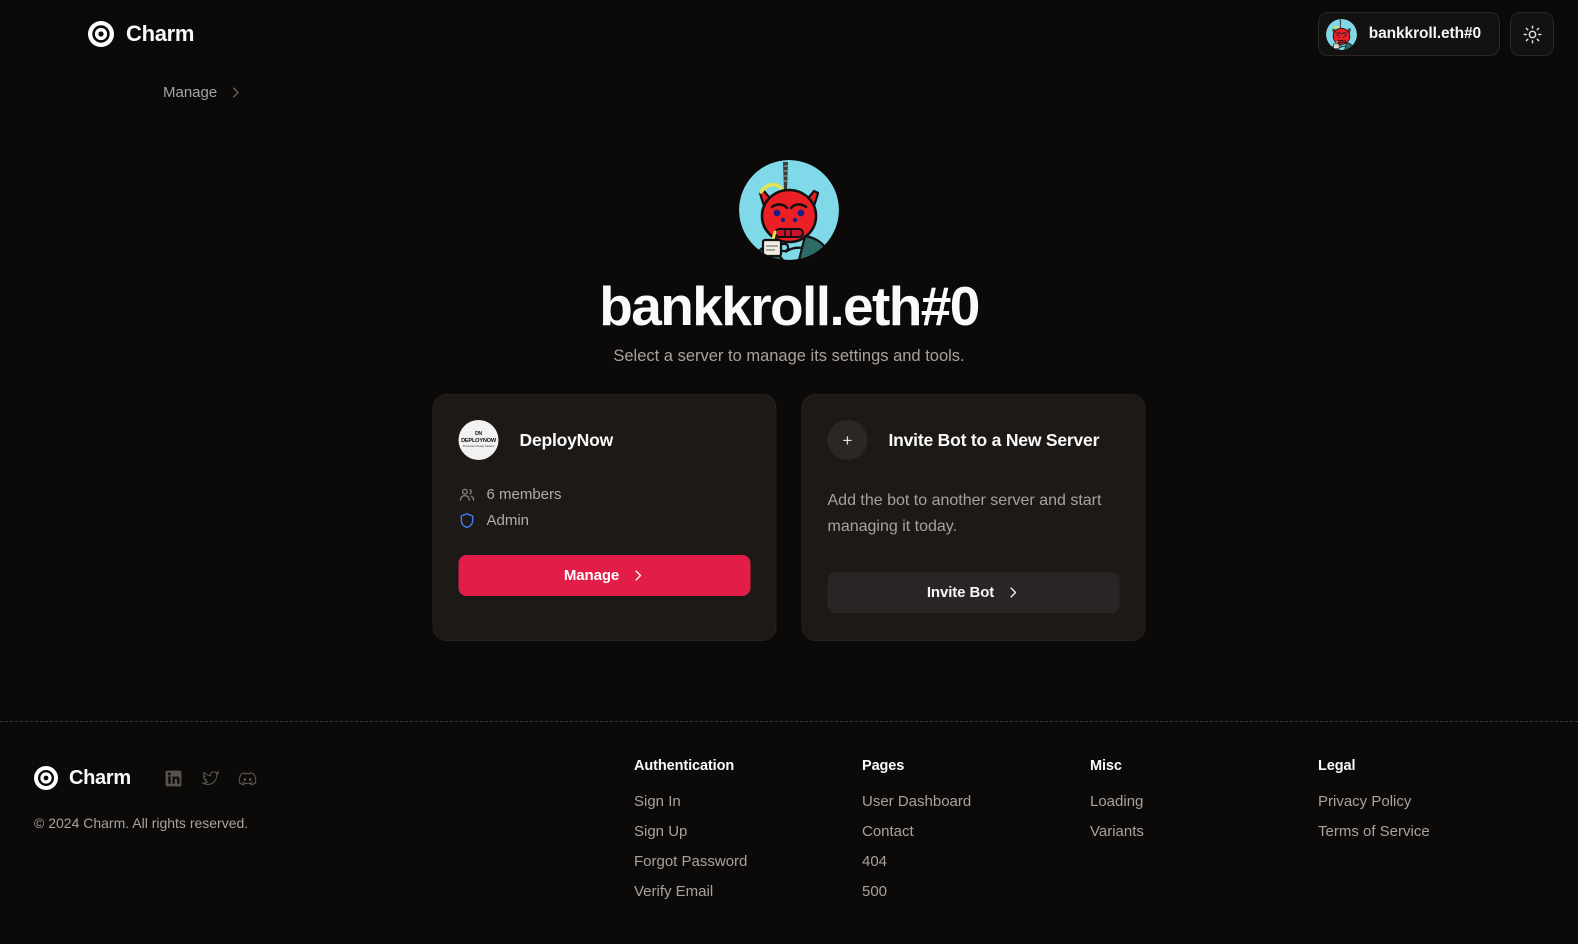 Image resolution: width=1578 pixels, height=944 pixels. I want to click on member-count-row: 6 members, so click(605, 494).